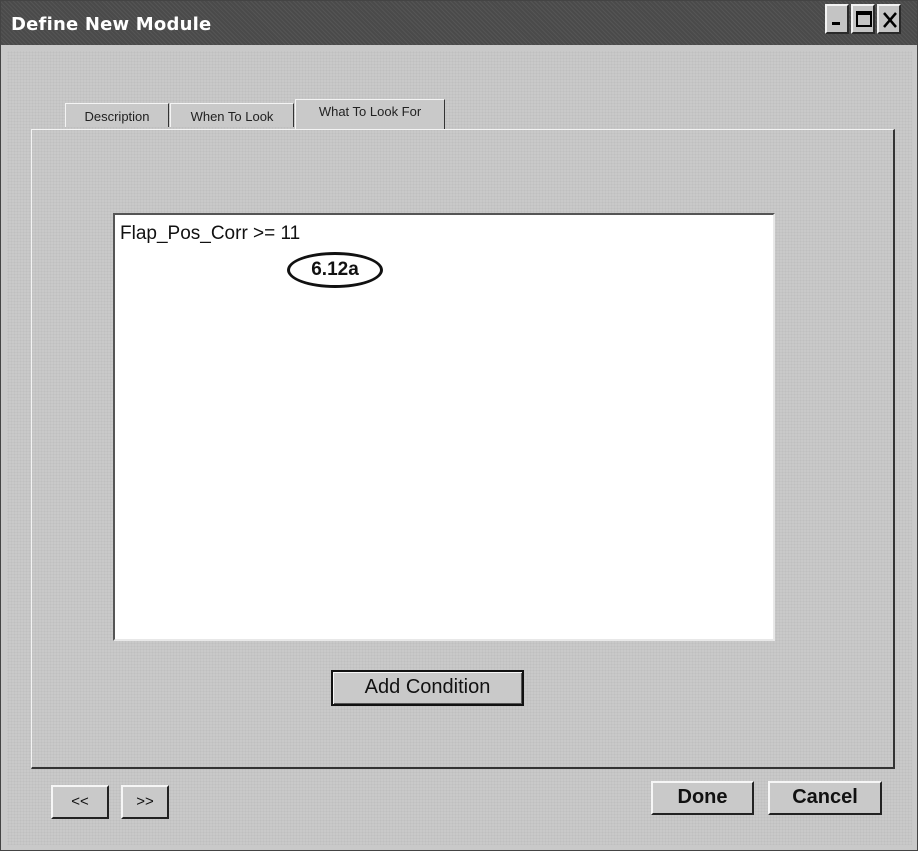  Describe the element at coordinates (335, 270) in the screenshot. I see `annotation-label: 6.12a` at that location.